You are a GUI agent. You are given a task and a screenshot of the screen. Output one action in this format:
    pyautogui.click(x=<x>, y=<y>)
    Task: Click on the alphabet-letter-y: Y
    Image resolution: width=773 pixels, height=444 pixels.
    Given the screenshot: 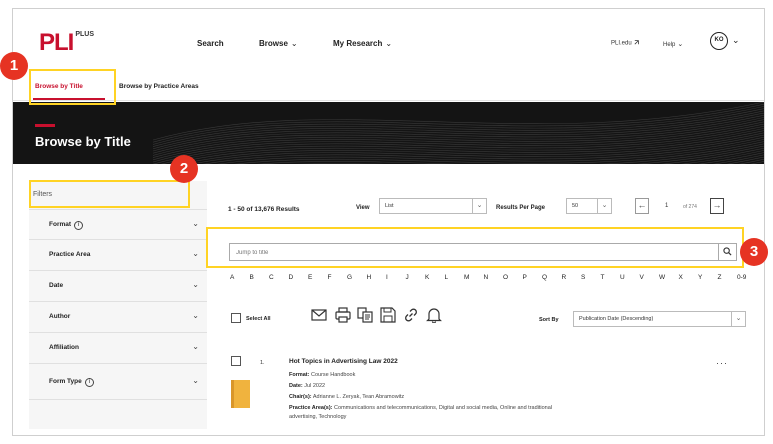 What is the action you would take?
    pyautogui.click(x=700, y=277)
    